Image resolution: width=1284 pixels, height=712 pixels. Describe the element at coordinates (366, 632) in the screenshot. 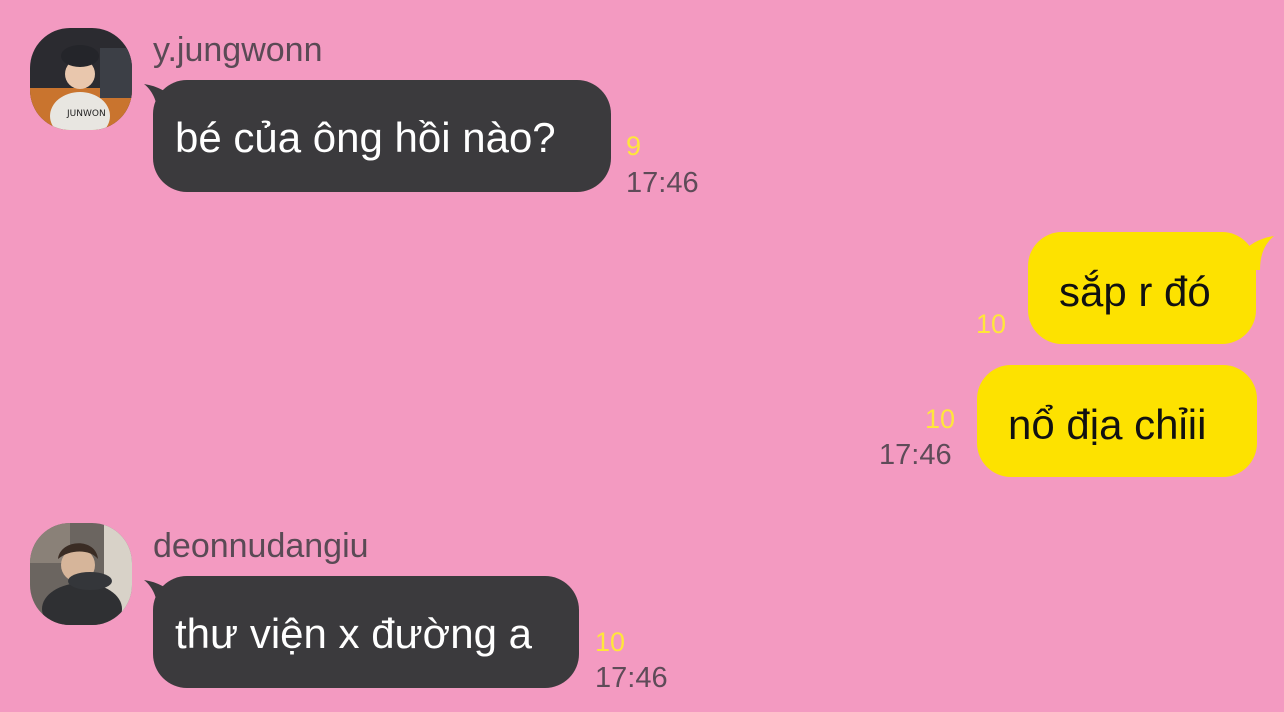

I see `message-bubble: thư viện x đường a` at that location.